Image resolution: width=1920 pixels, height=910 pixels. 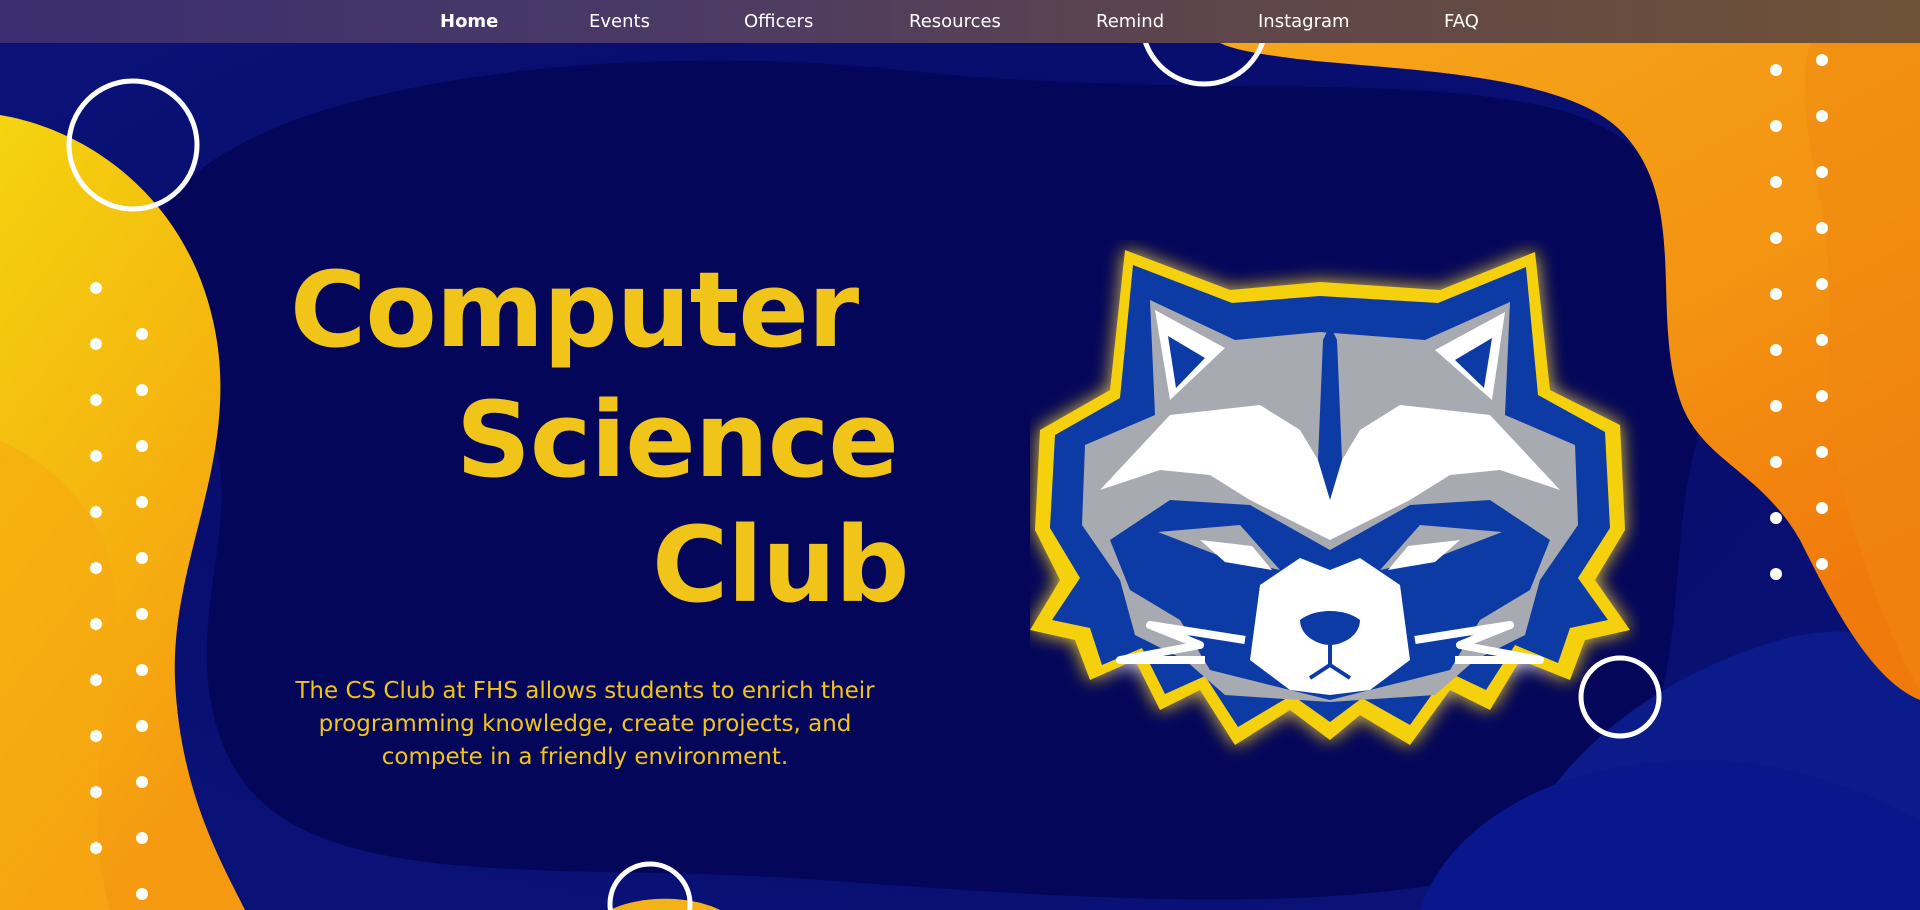 I want to click on hero-title-line-2: Science, so click(x=677, y=440).